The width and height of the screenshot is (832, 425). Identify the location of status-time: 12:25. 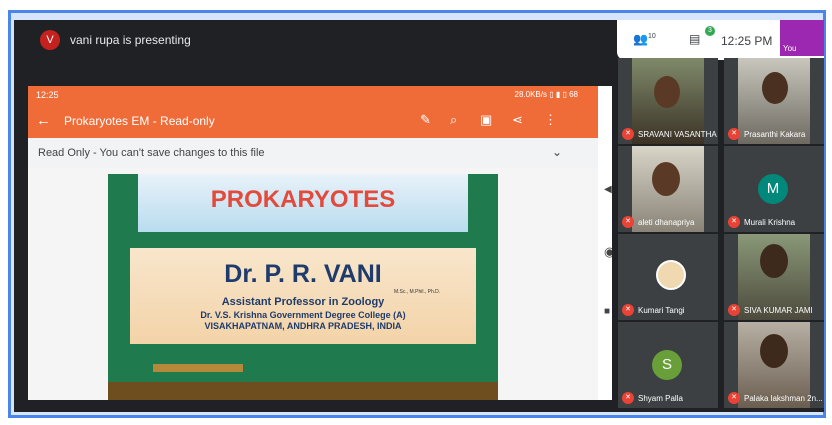
(47, 95).